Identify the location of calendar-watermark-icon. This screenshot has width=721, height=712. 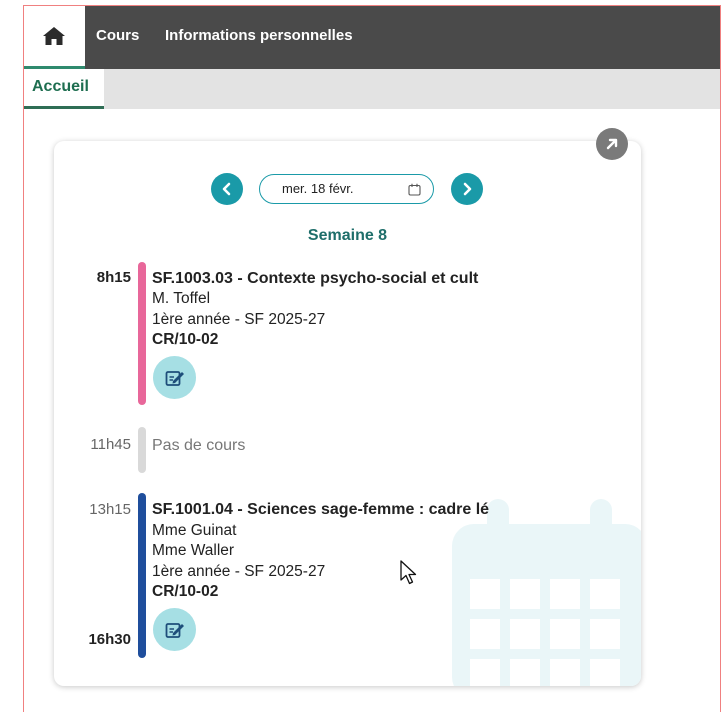
(546, 592).